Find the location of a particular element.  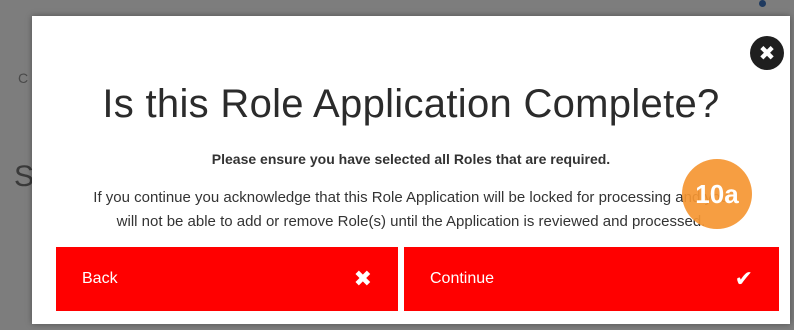

close-icon: ✖ is located at coordinates (767, 53).